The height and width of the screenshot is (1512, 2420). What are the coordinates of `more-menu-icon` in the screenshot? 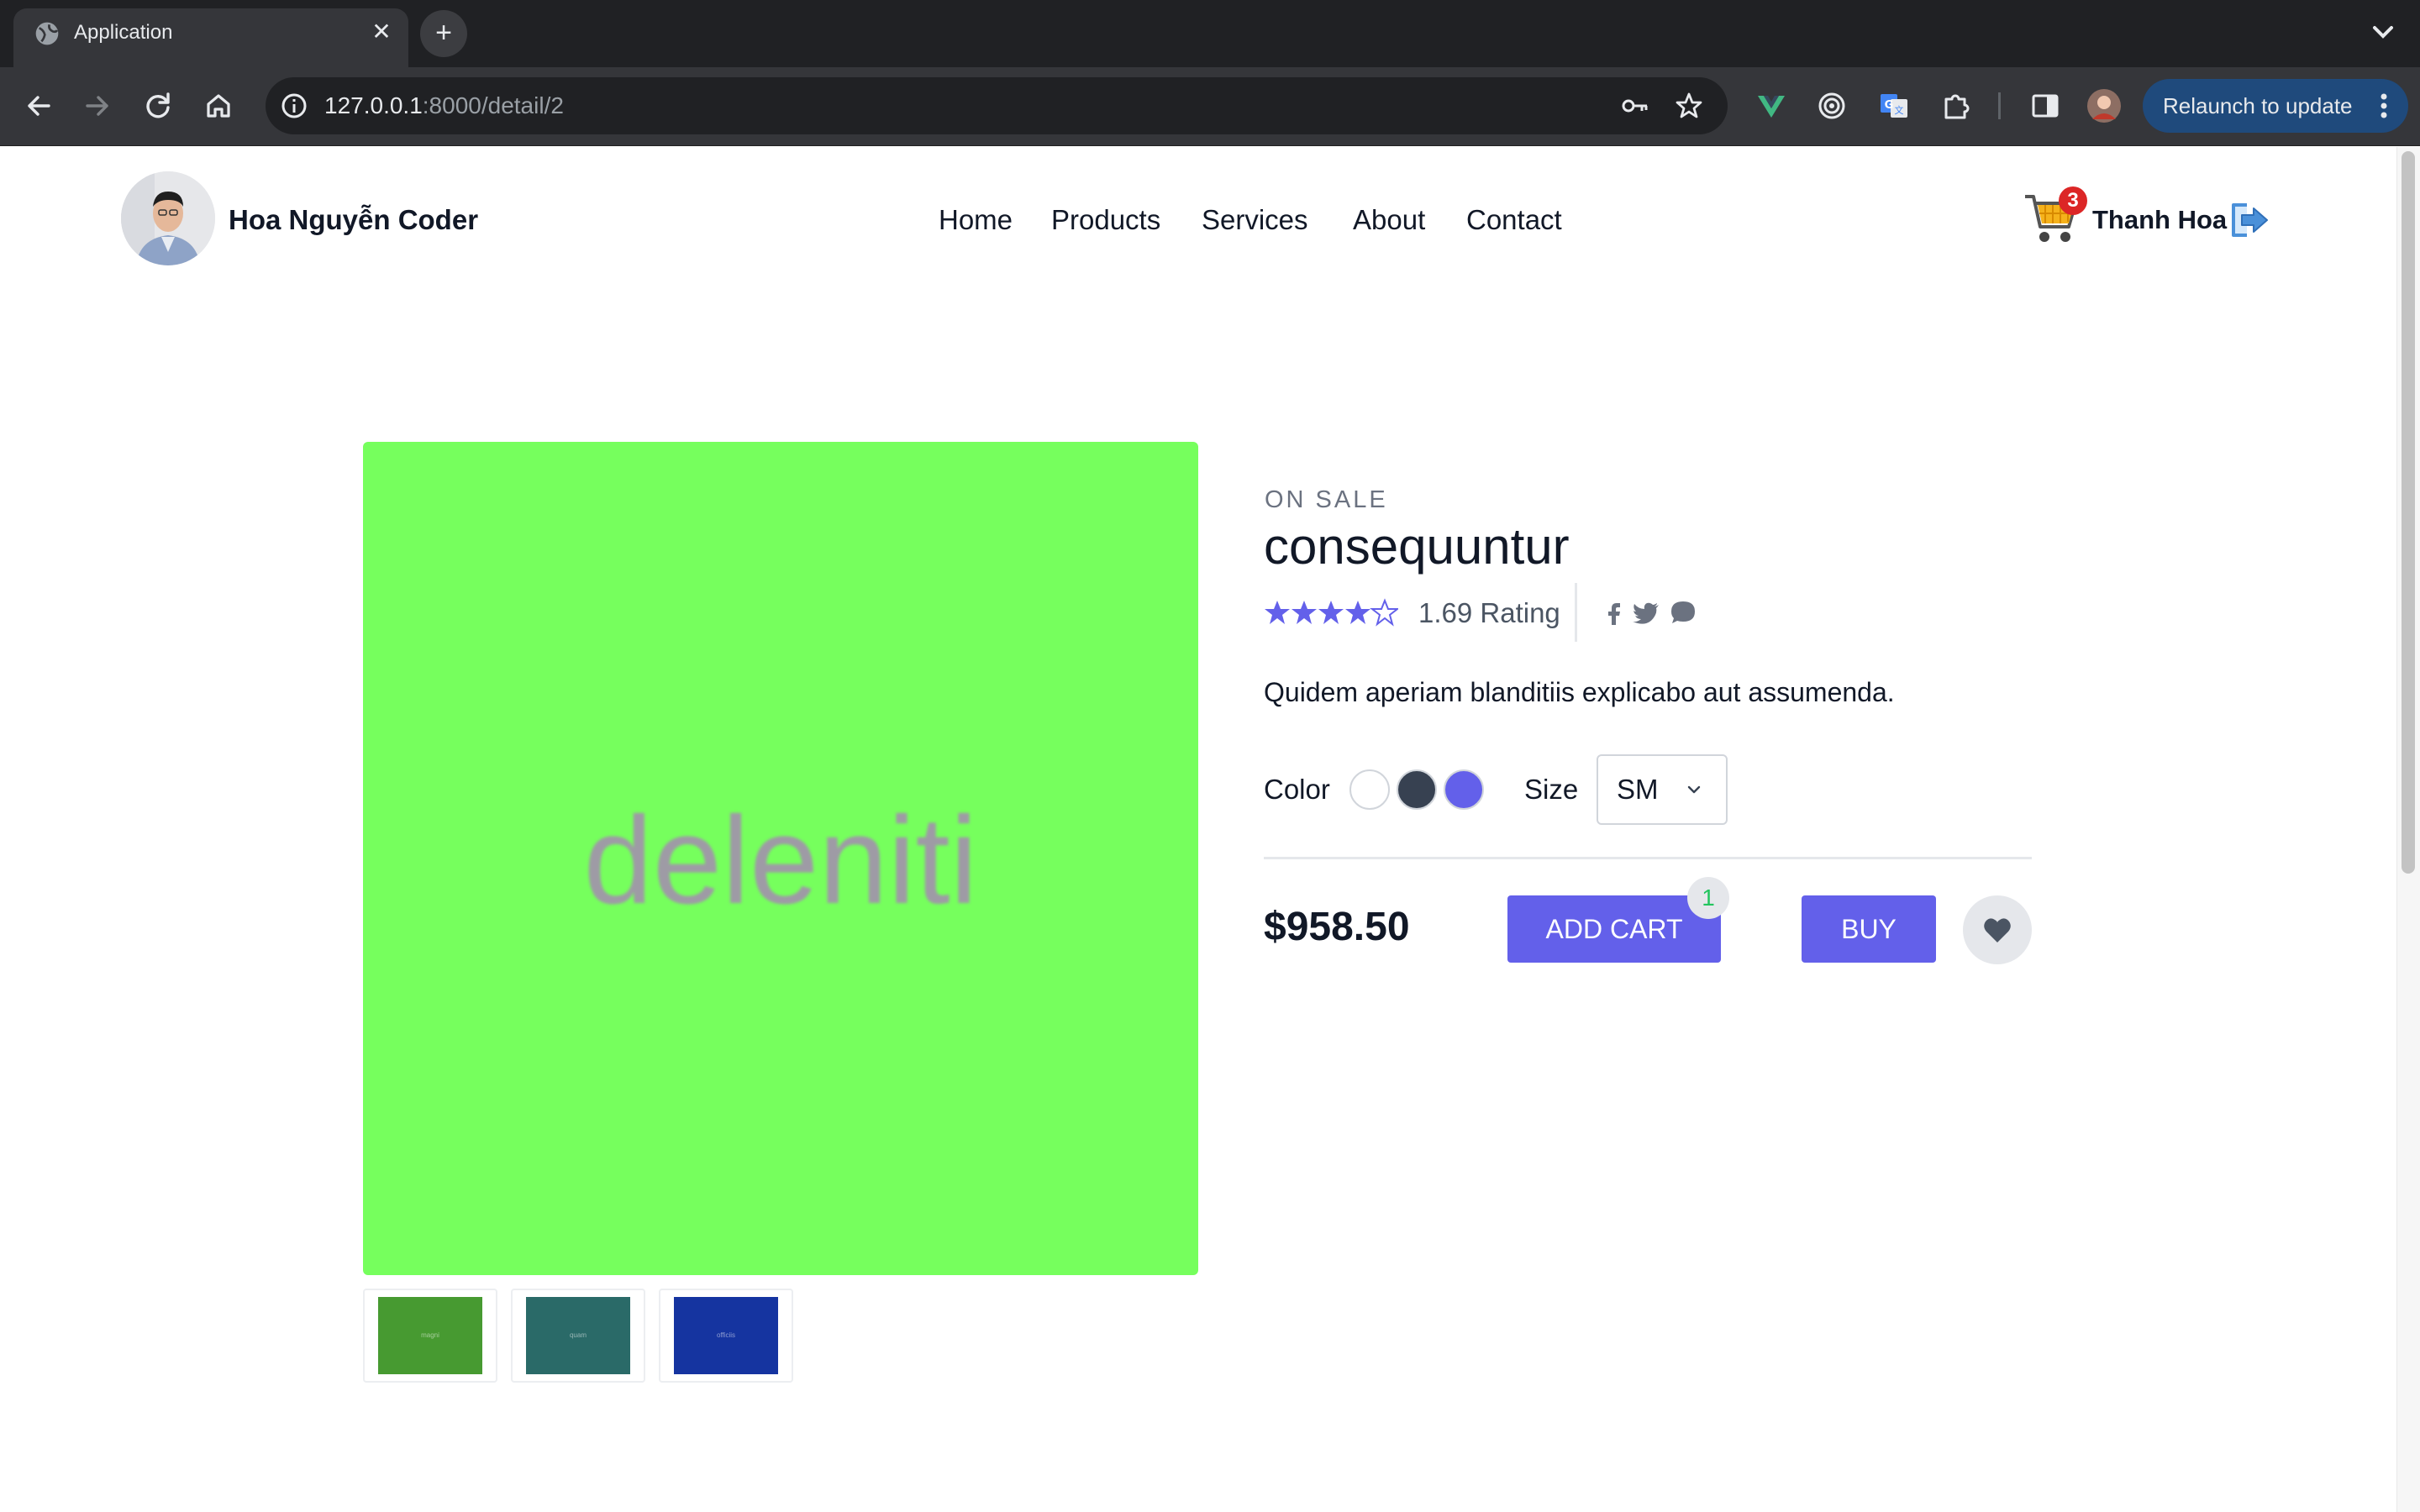 It's located at (2384, 105).